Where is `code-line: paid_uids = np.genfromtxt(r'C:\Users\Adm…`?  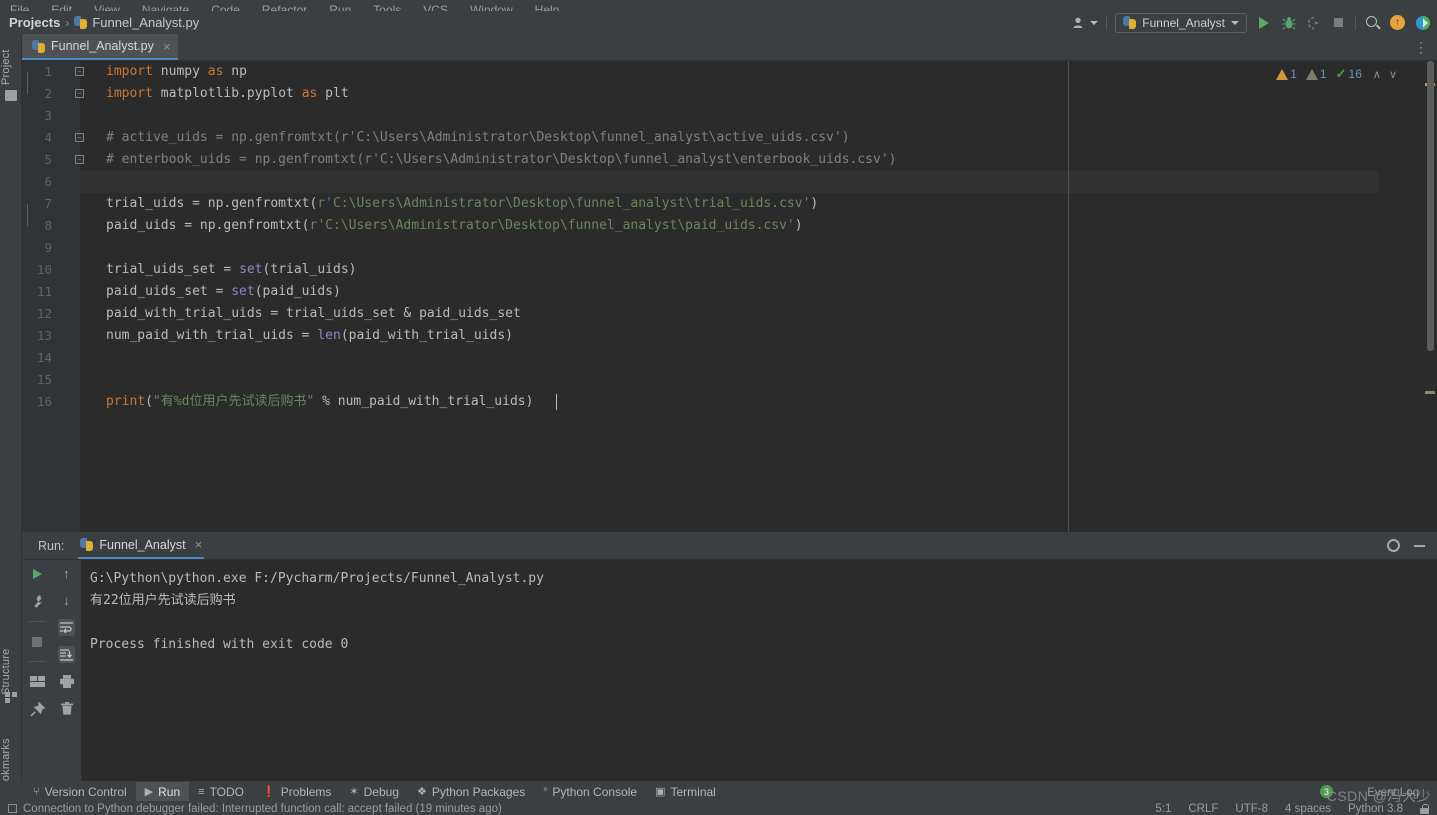 code-line: paid_uids = np.genfromtxt(r'C:\Users\Adm… is located at coordinates (454, 226).